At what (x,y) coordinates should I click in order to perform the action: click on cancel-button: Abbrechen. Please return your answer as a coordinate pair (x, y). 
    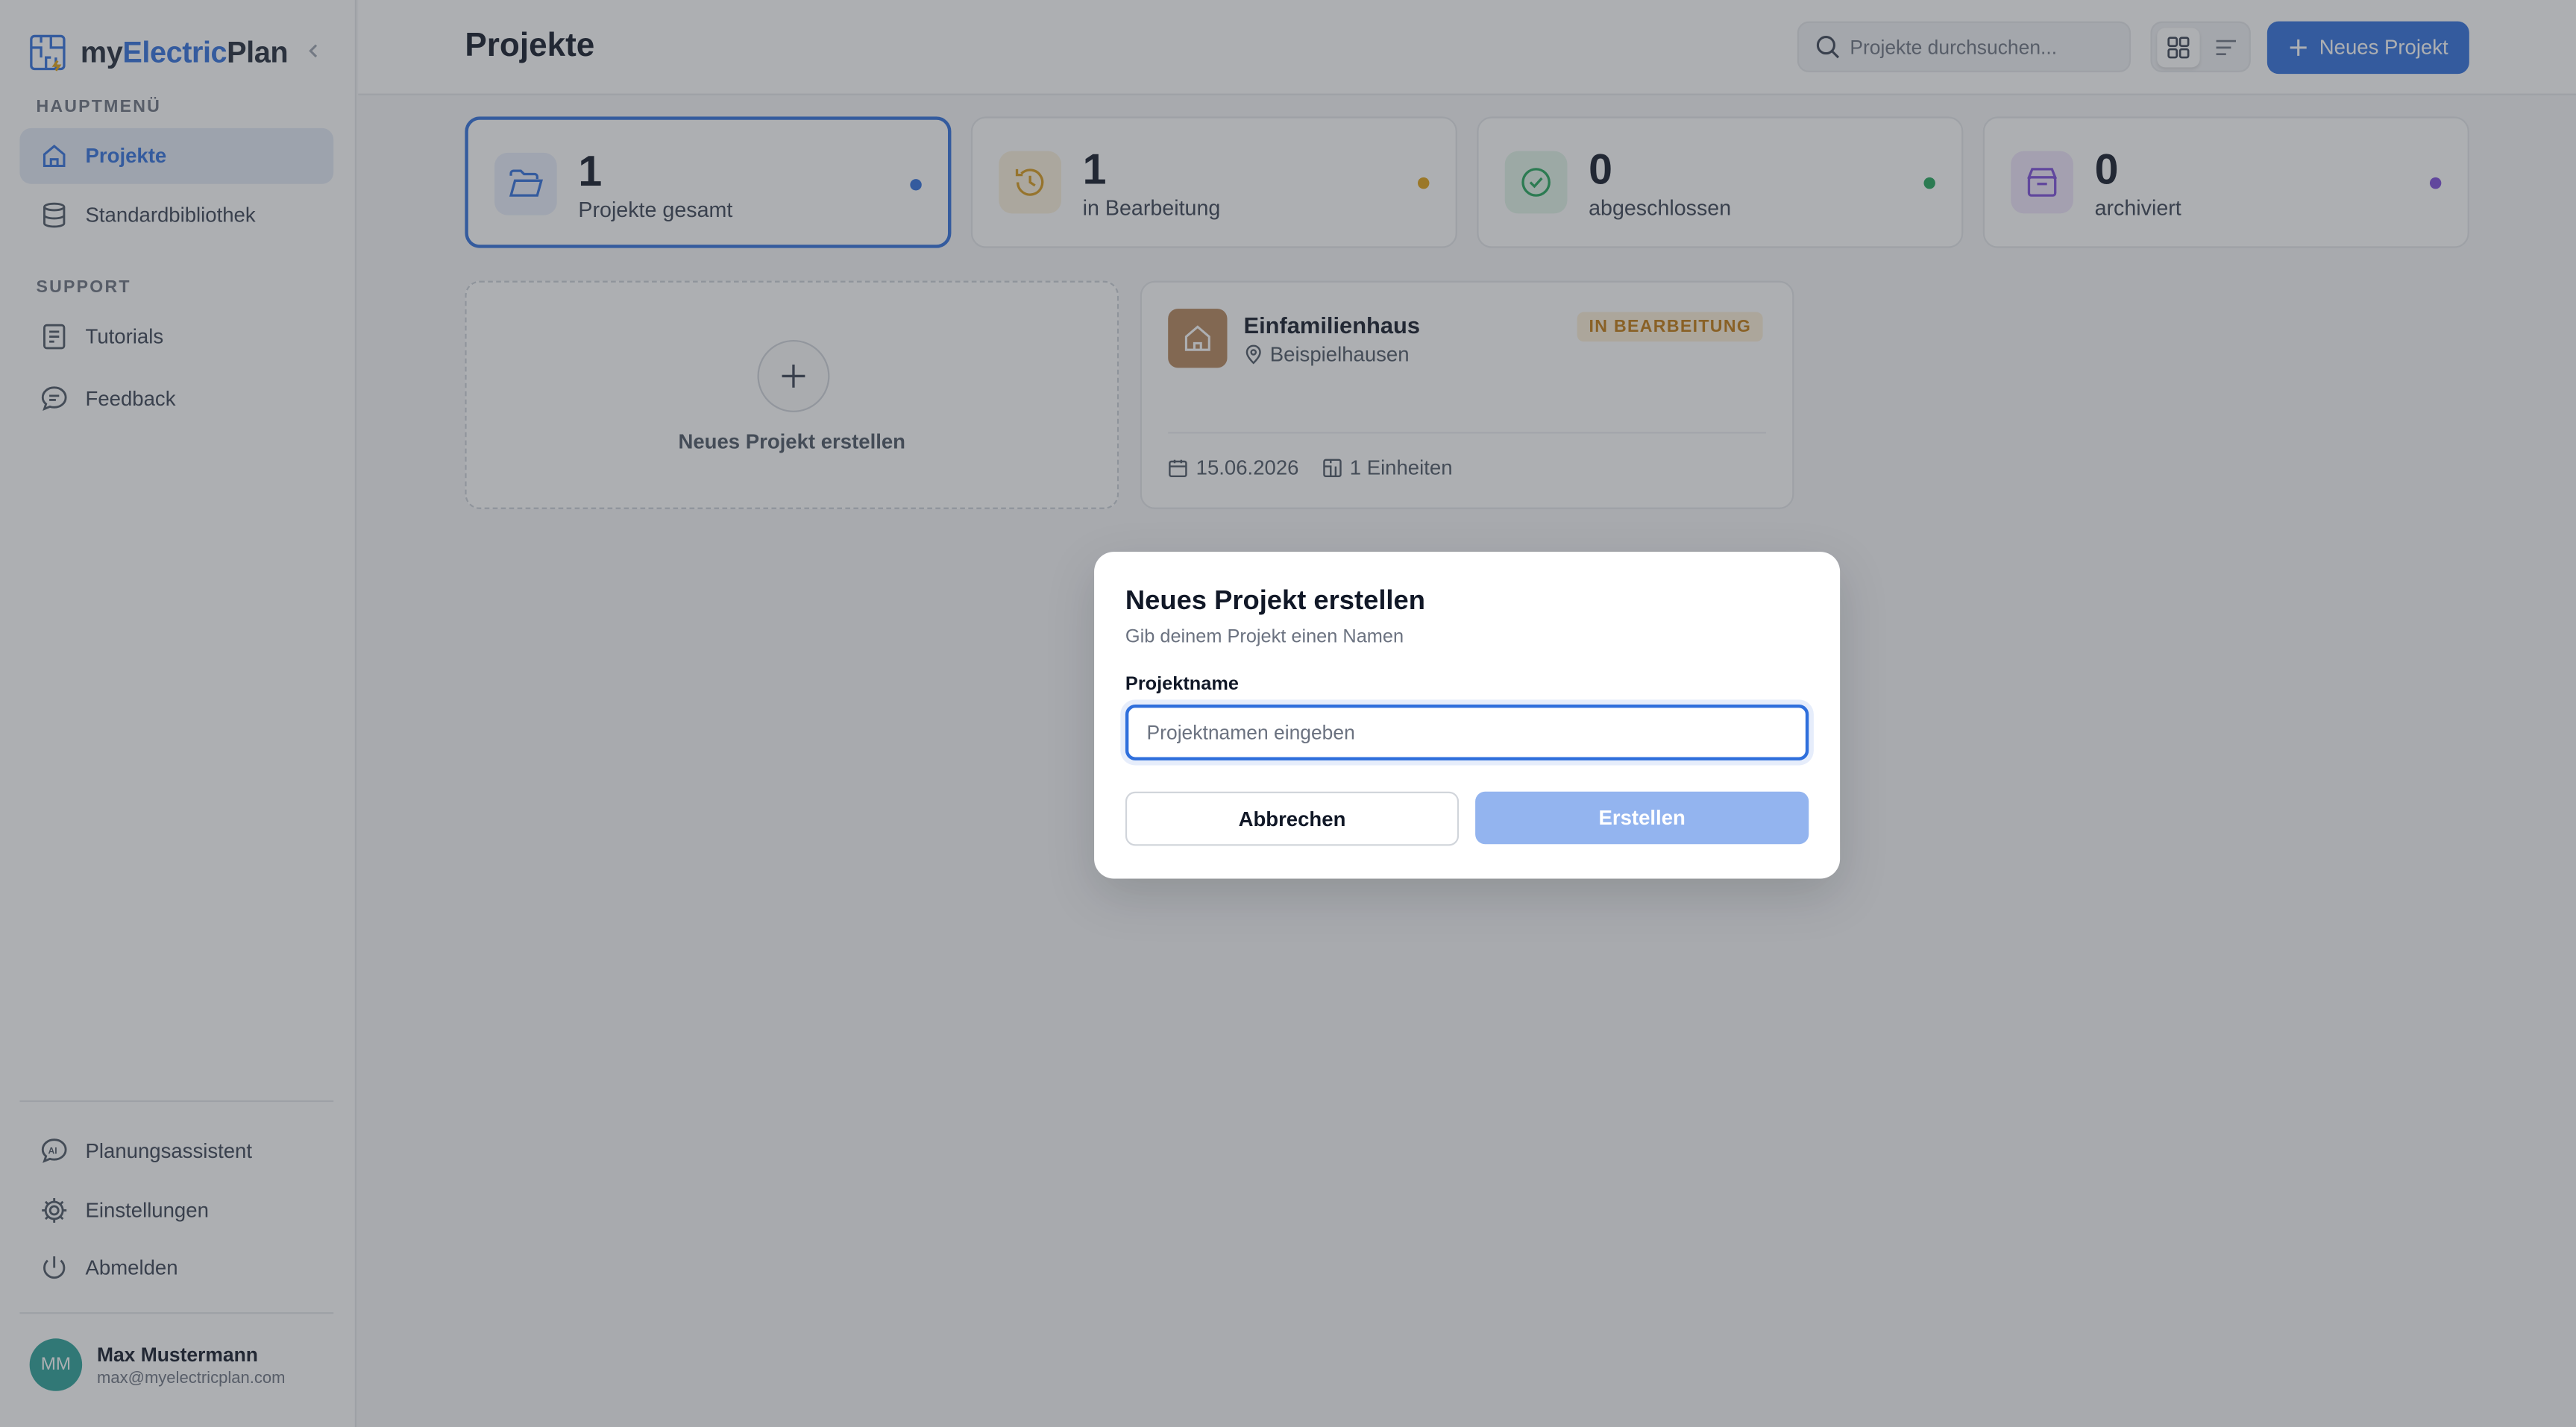
    Looking at the image, I should click on (1293, 819).